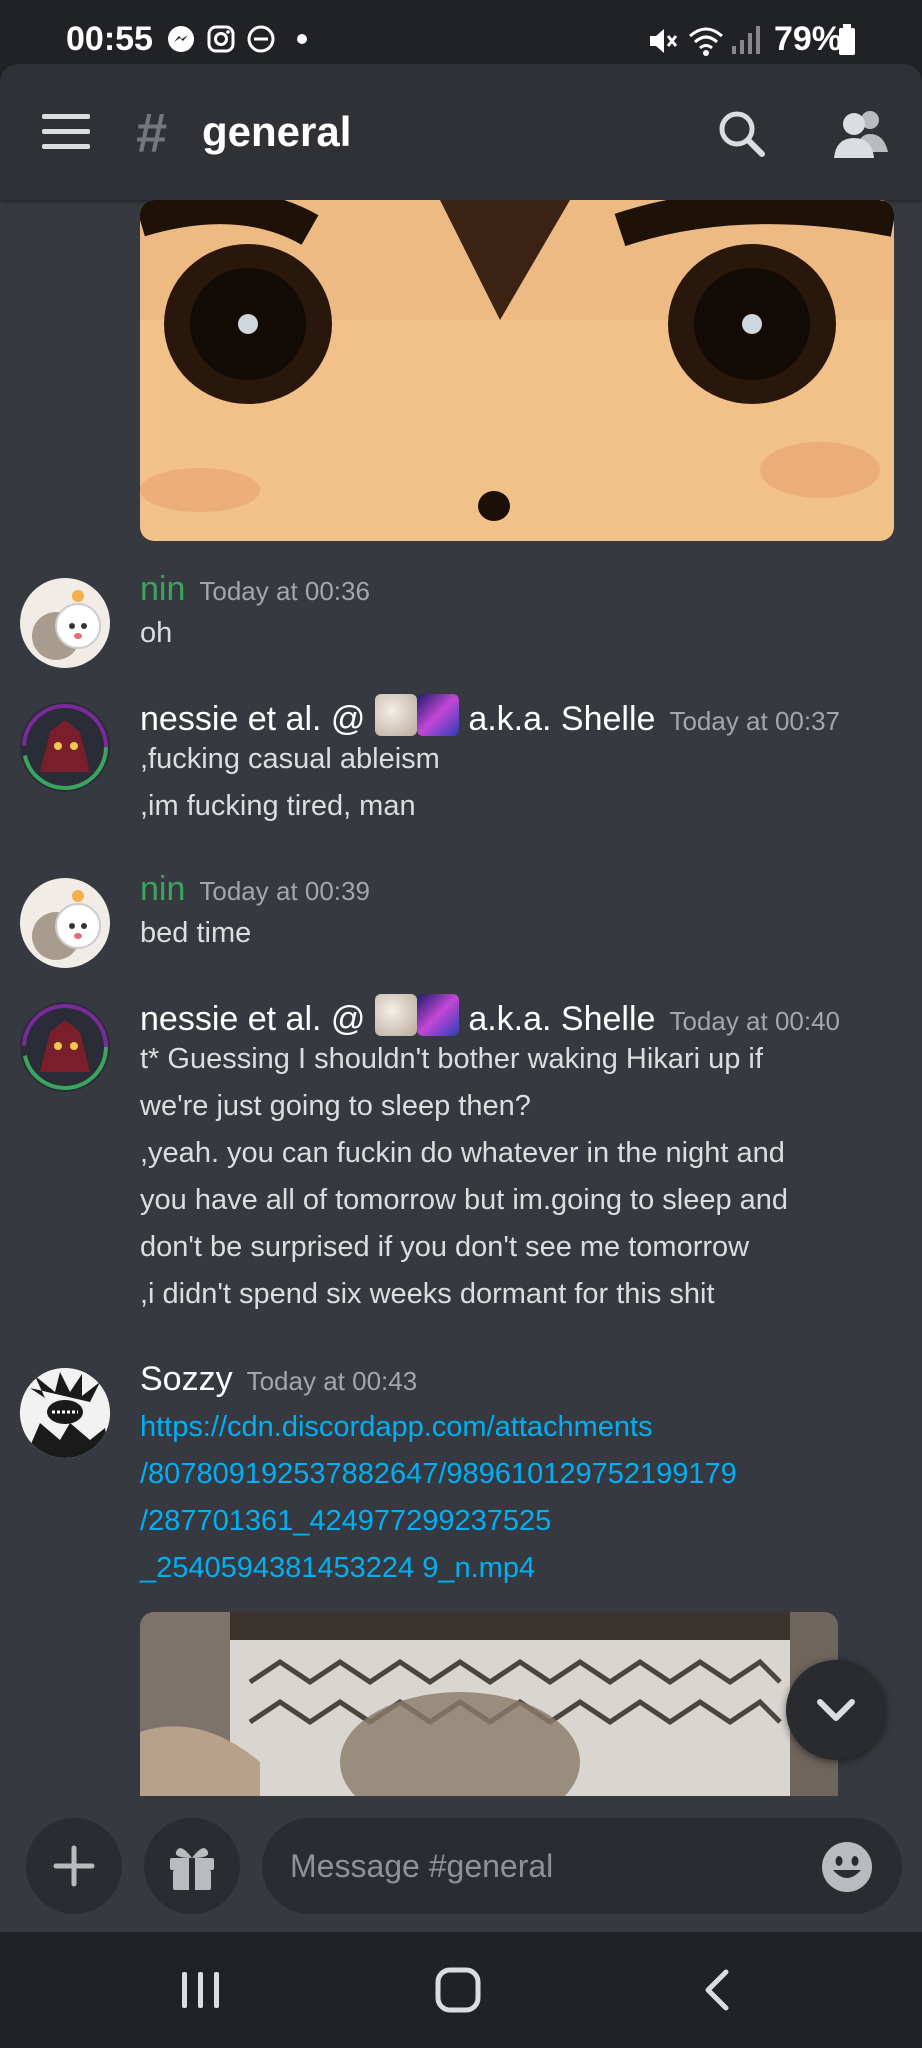 The image size is (922, 2048). Describe the element at coordinates (755, 721) in the screenshot. I see `timestamp: Today at 00:37` at that location.